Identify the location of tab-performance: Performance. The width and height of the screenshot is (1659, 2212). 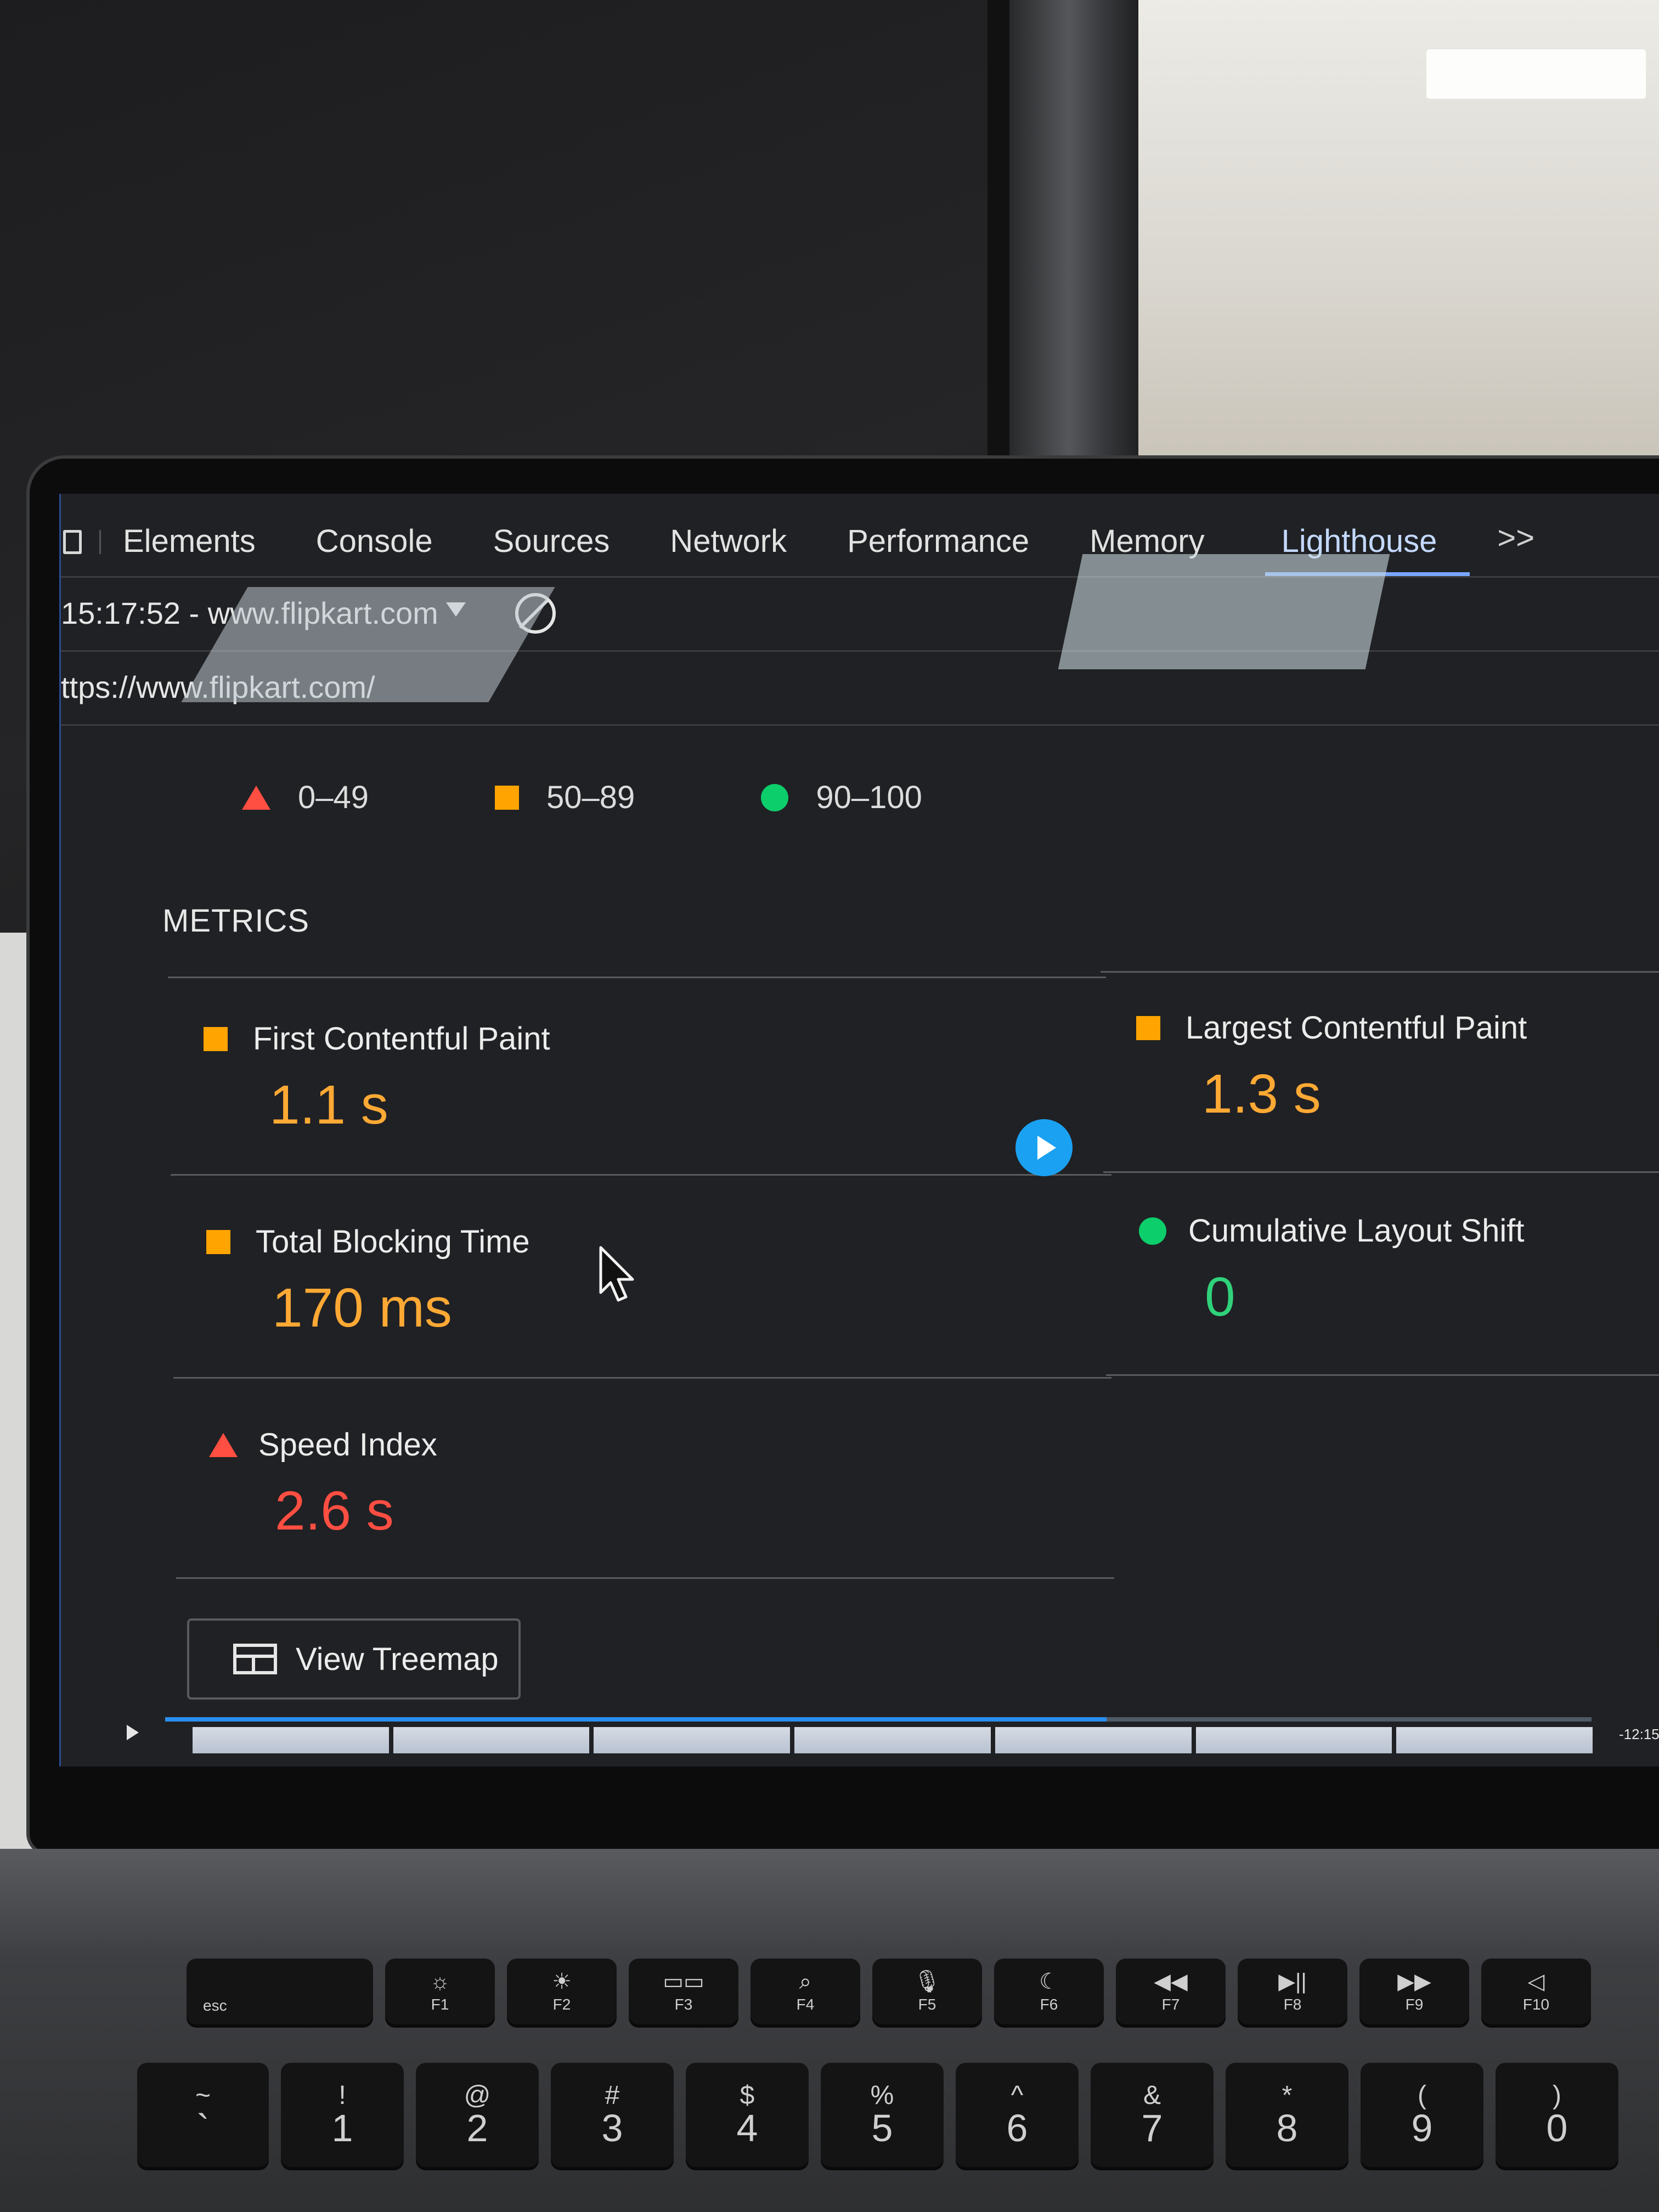
(938, 549).